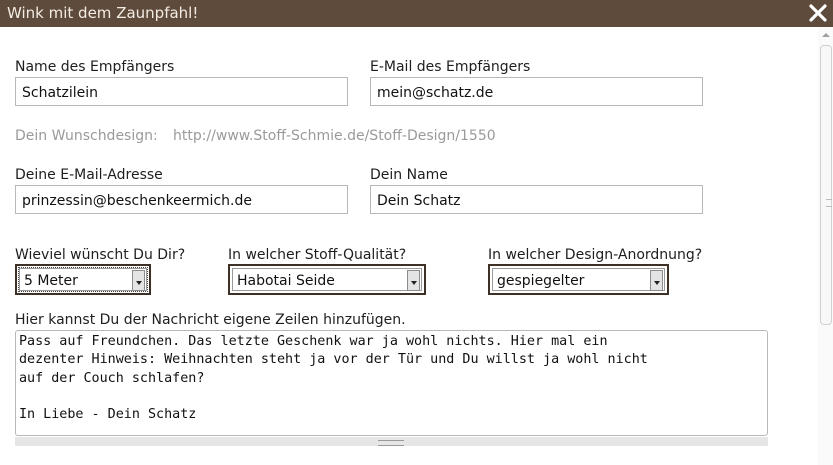  Describe the element at coordinates (409, 175) in the screenshot. I see `sender-name-label: Dein Name` at that location.